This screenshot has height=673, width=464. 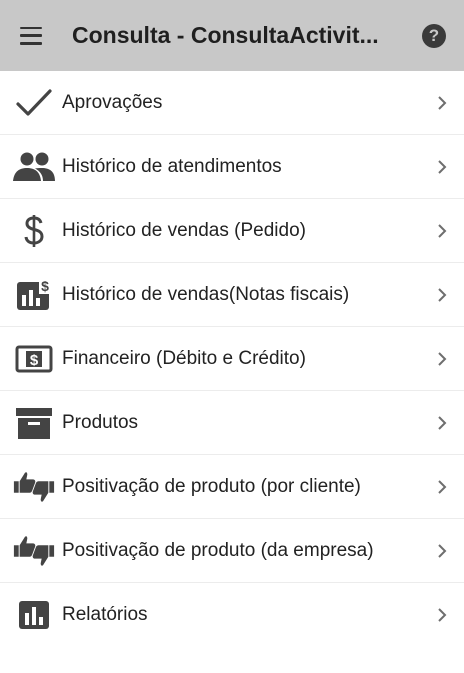 I want to click on money-box-icon: $, so click(x=34, y=359).